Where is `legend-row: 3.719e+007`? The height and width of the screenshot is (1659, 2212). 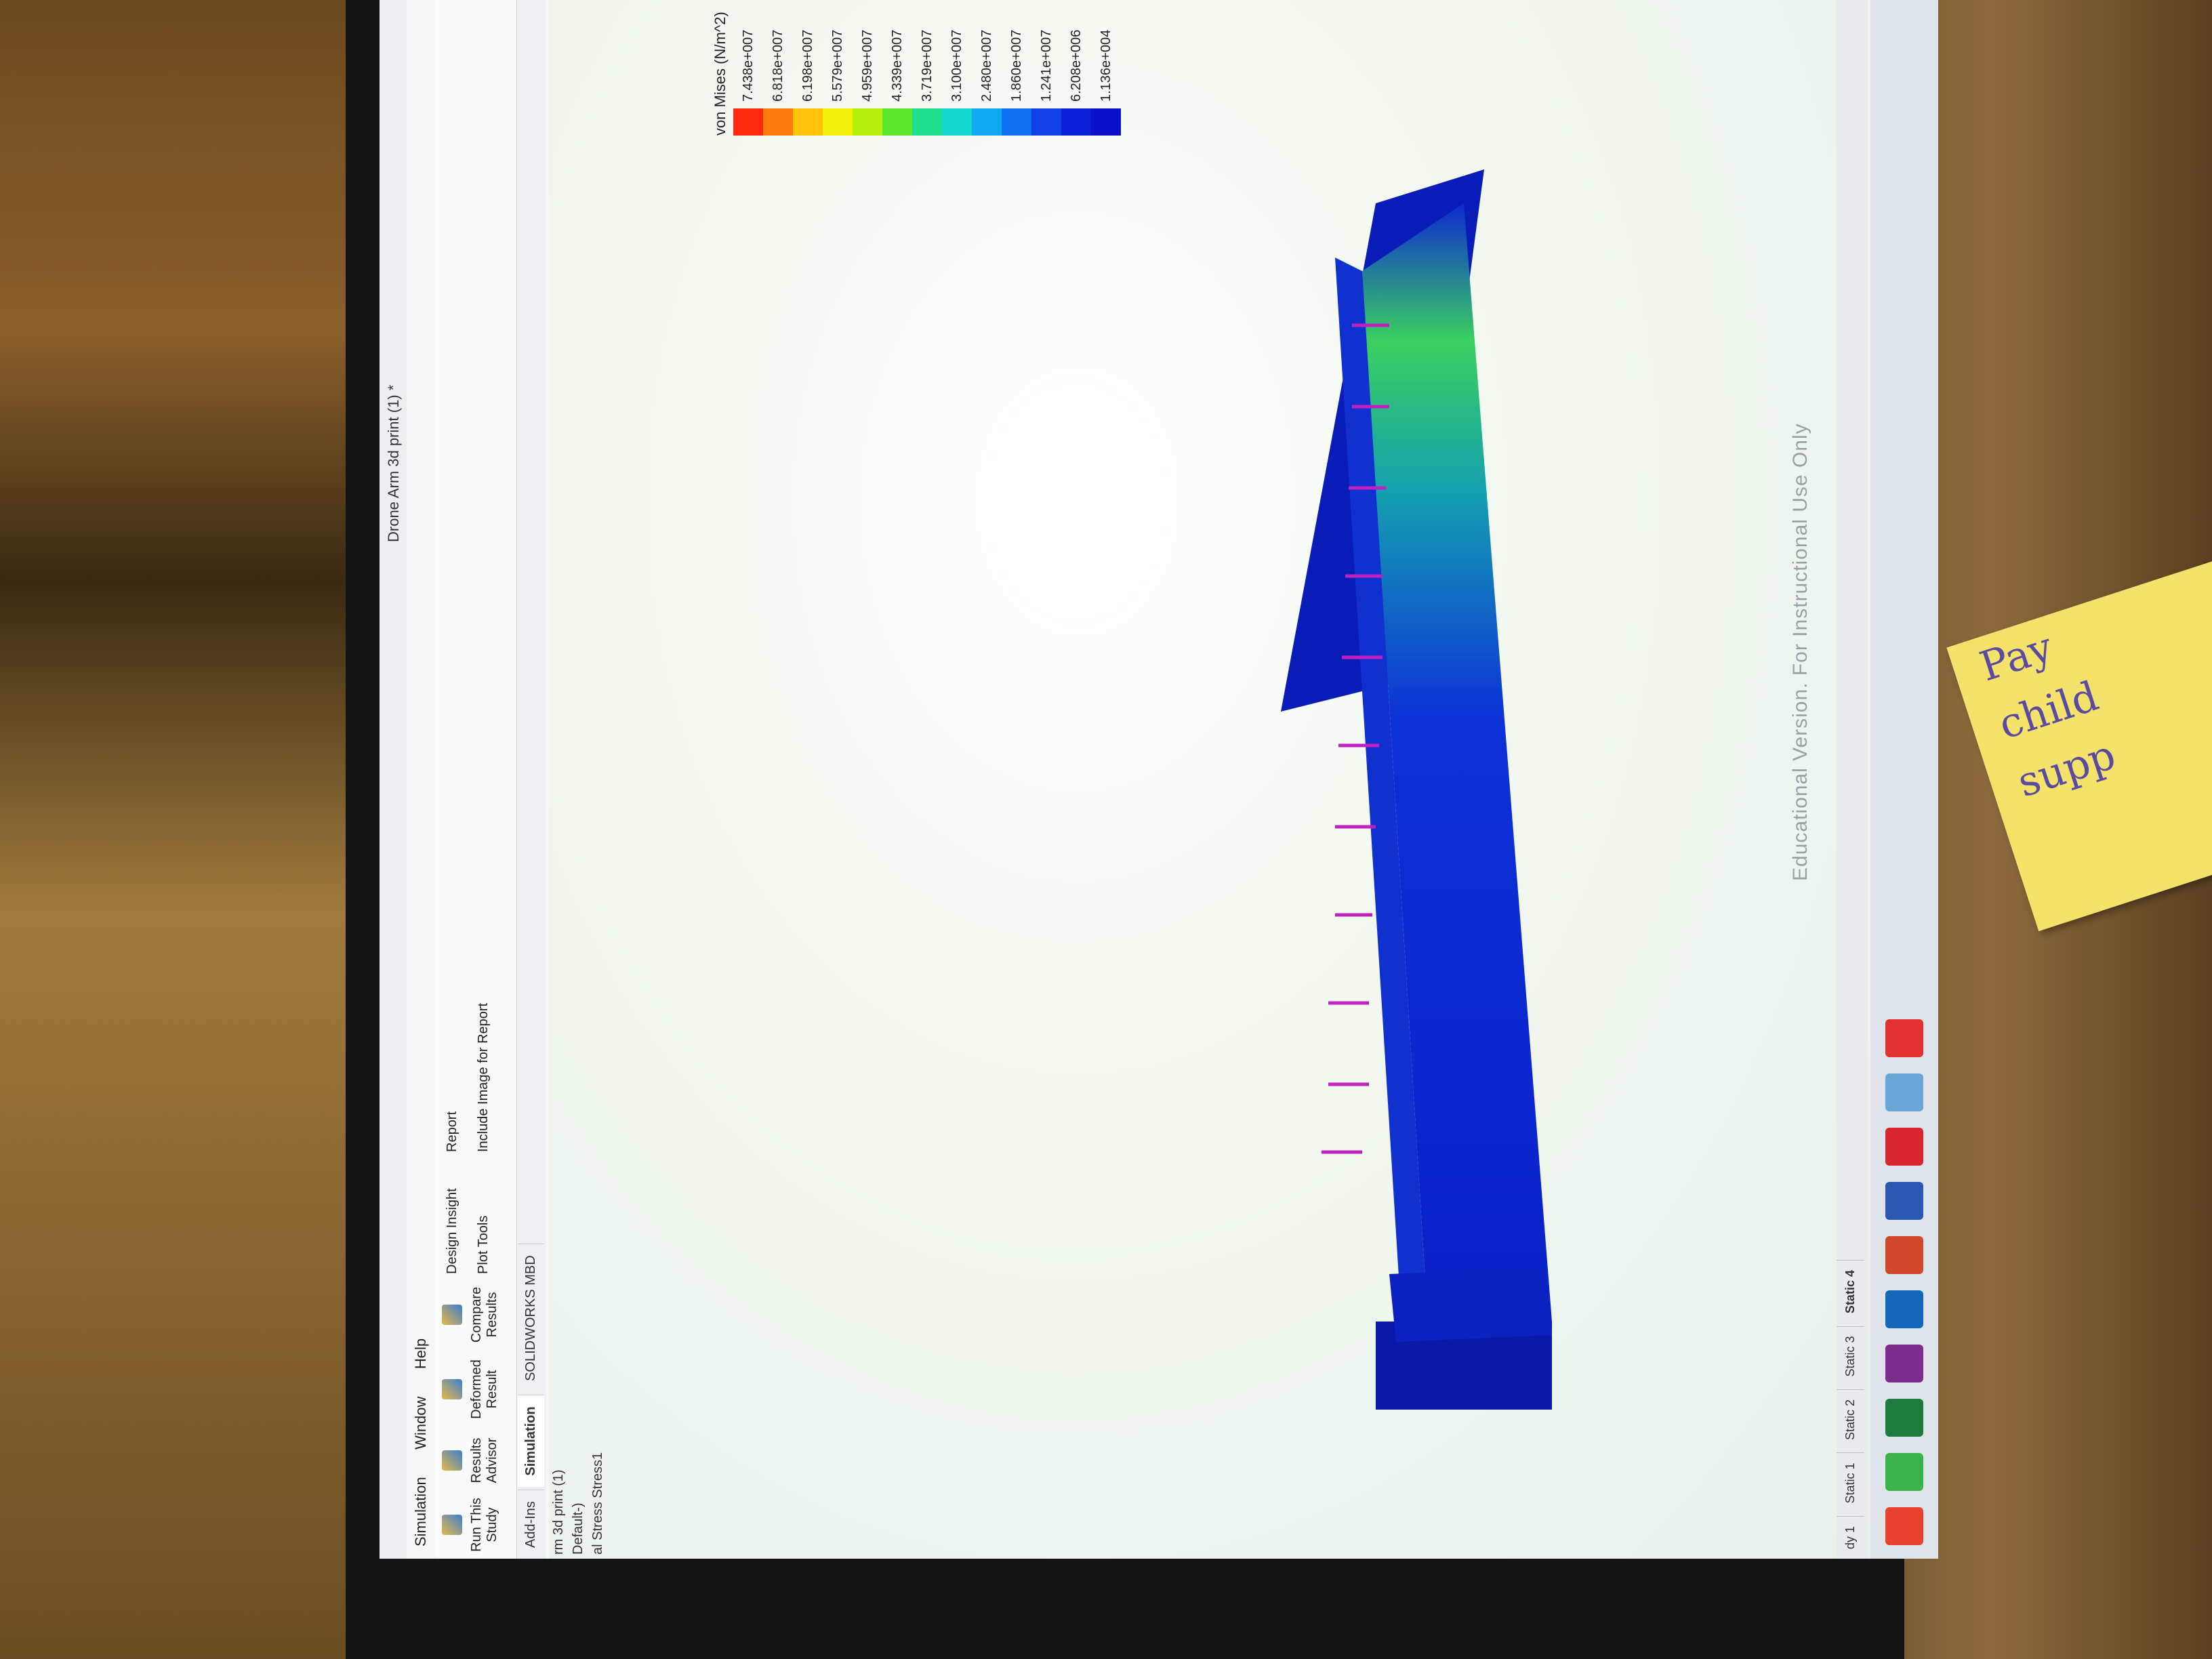
legend-row: 3.719e+007 is located at coordinates (927, 74).